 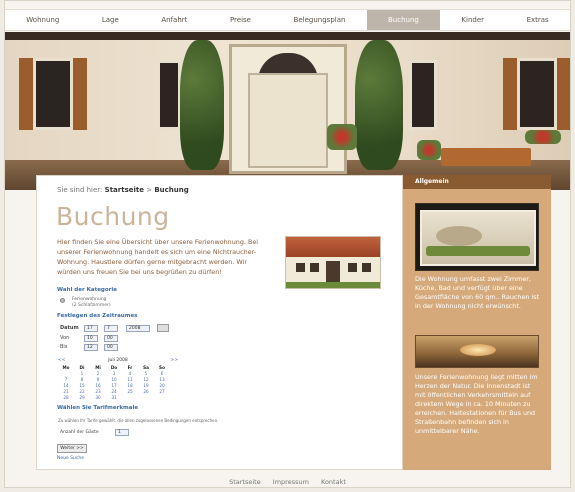 I want to click on calendar-day-header: Mo, so click(x=66, y=367).